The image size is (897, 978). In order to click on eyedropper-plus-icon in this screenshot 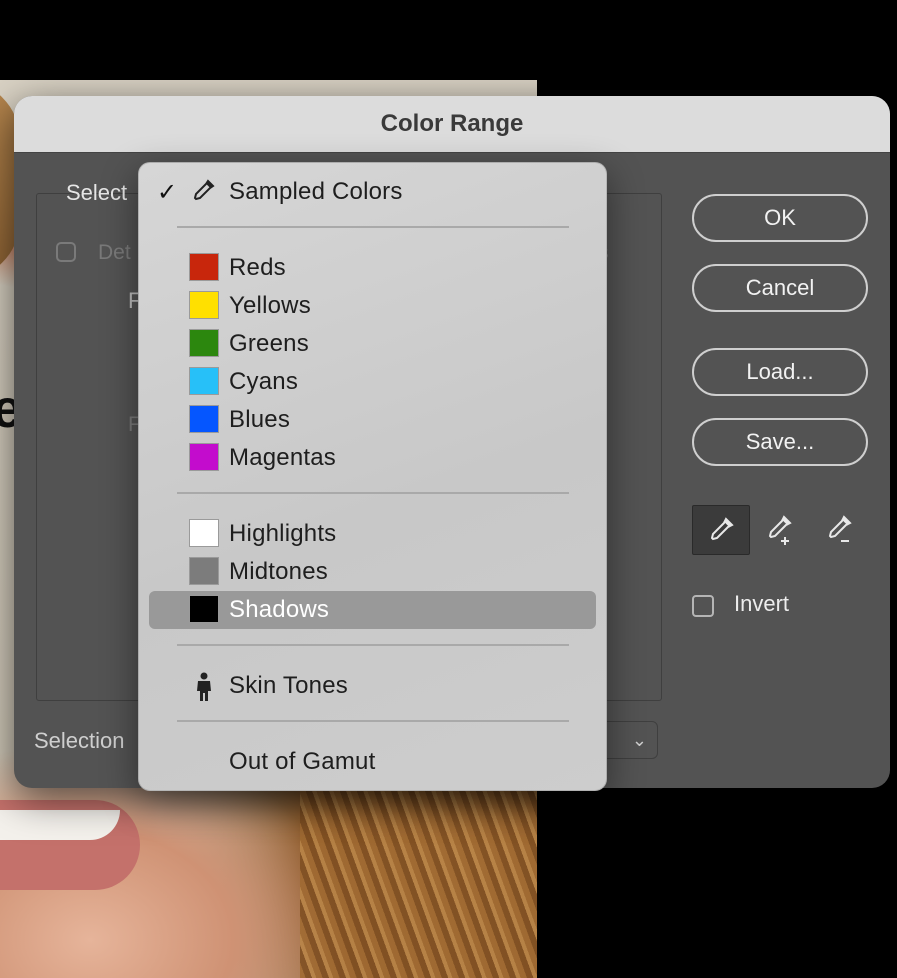, I will do `click(780, 530)`.